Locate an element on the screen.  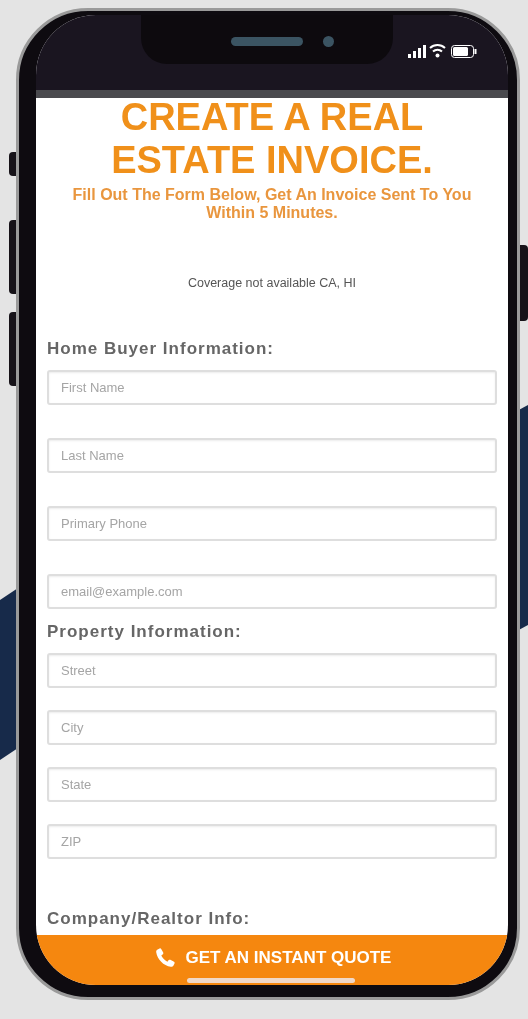
coverage-note: Coverage not available CA, HI is located at coordinates (272, 283).